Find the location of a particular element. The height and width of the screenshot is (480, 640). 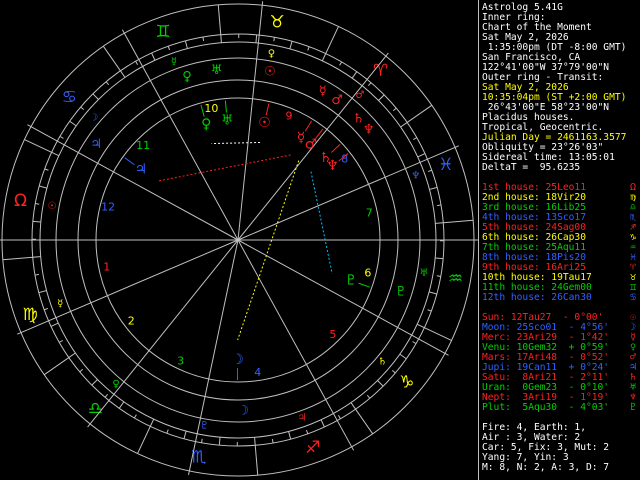

transit-planet-glyph: ☿ is located at coordinates (323, 91).